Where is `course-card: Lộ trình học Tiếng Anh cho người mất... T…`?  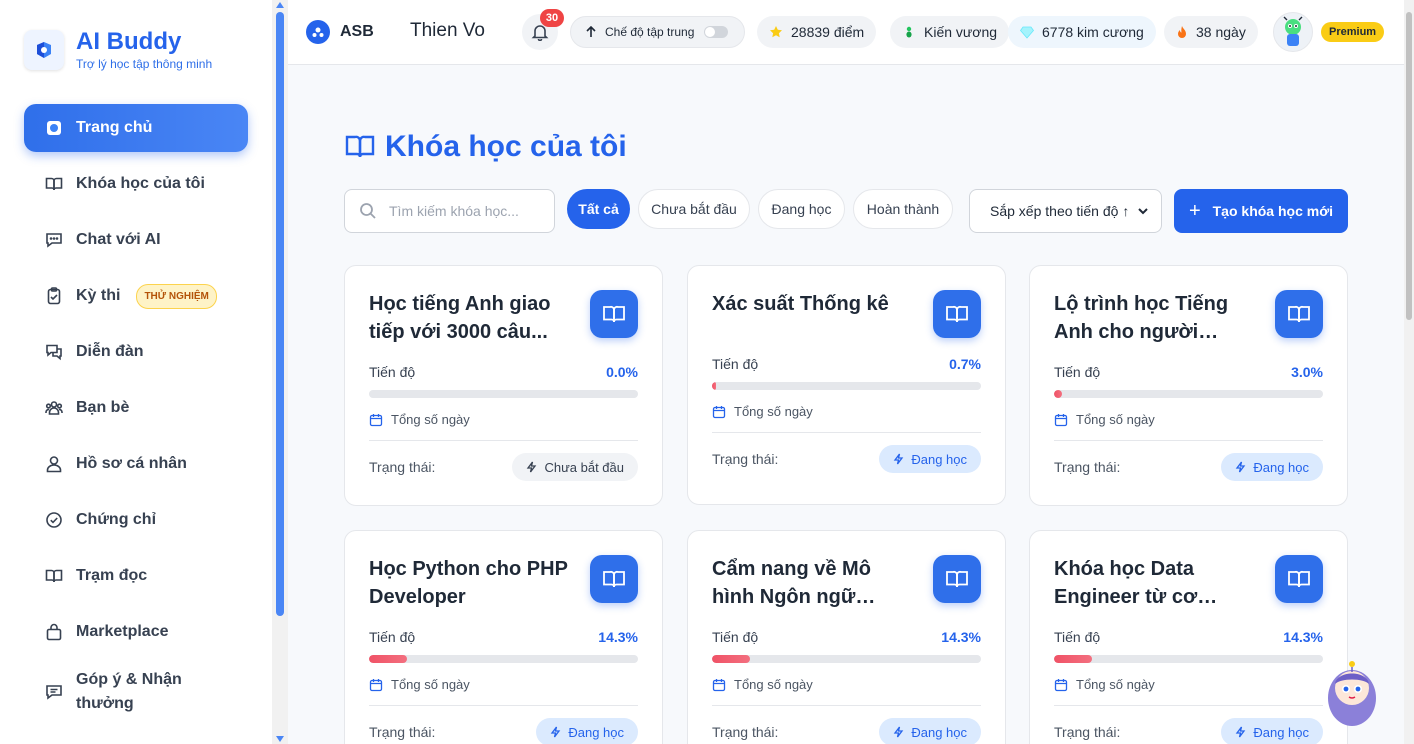
course-card: Lộ trình học Tiếng Anh cho người mất... T… is located at coordinates (1188, 385).